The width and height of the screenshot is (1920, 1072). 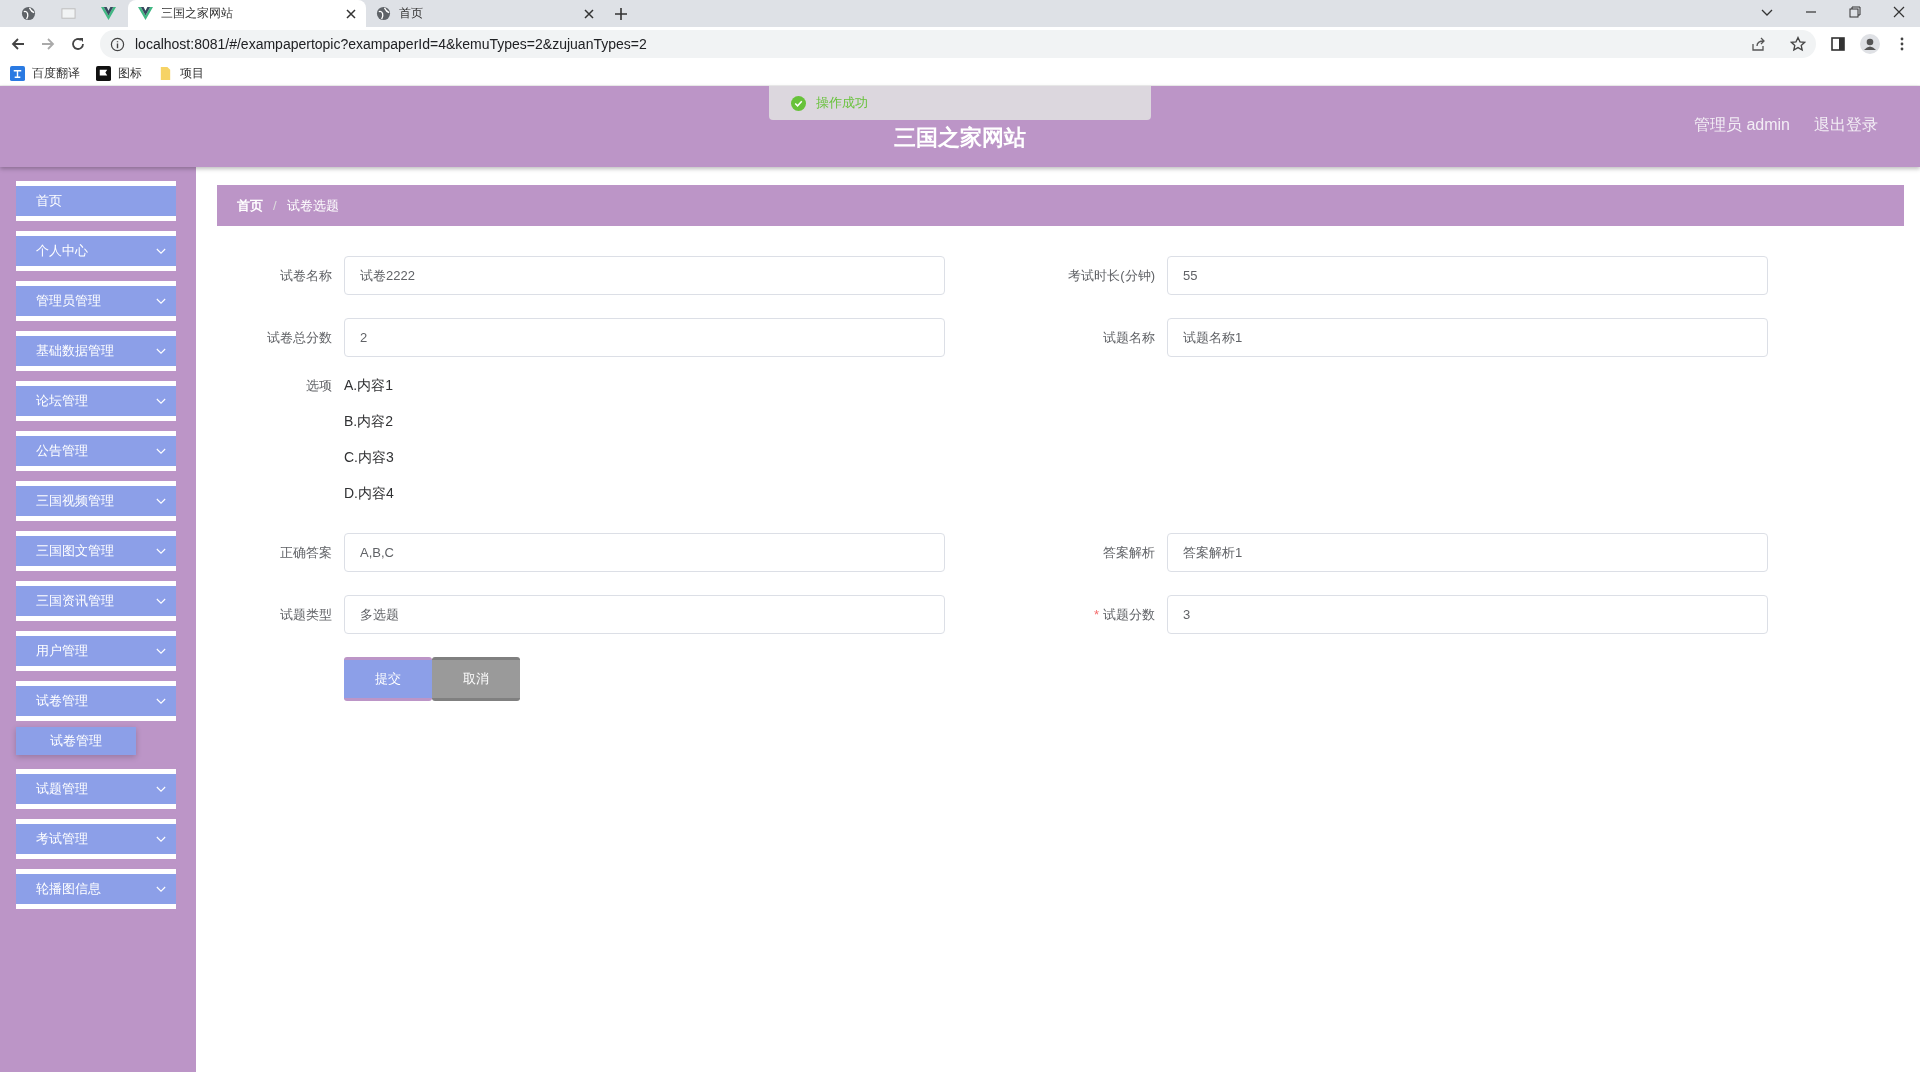 What do you see at coordinates (247, 13) in the screenshot?
I see `browser-tab: 三国之家网站` at bounding box center [247, 13].